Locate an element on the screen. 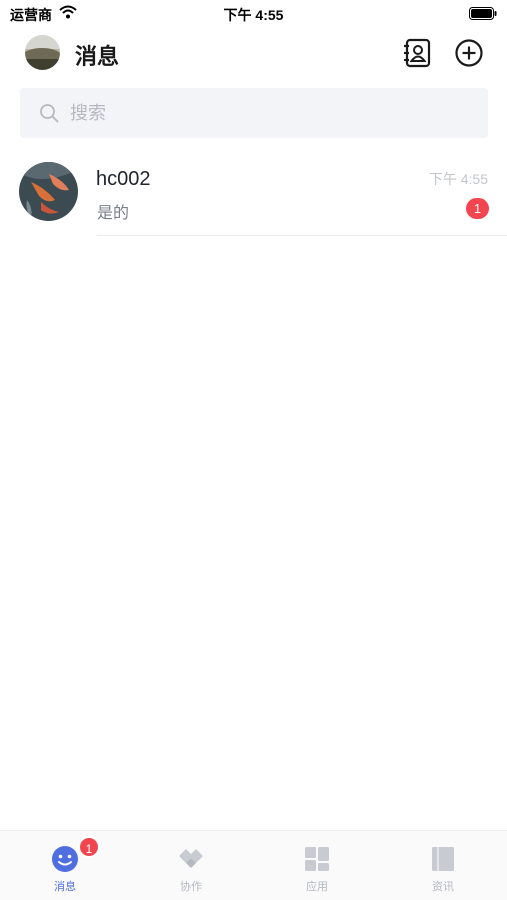  apps-grid-icon is located at coordinates (317, 859).